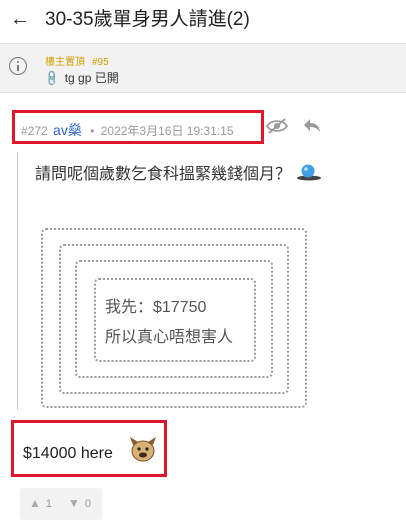  What do you see at coordinates (91, 78) in the screenshot?
I see `pinned-text: tg gp 已開` at bounding box center [91, 78].